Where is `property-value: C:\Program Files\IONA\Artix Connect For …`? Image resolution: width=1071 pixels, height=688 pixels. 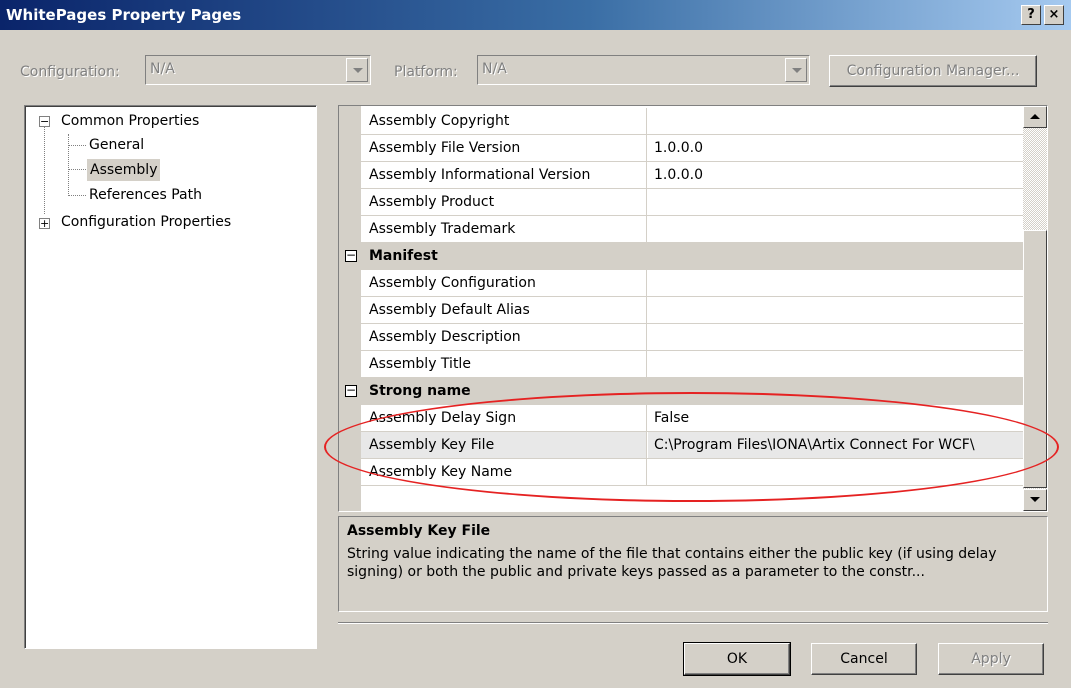 property-value: C:\Program Files\IONA\Artix Connect For … is located at coordinates (836, 445).